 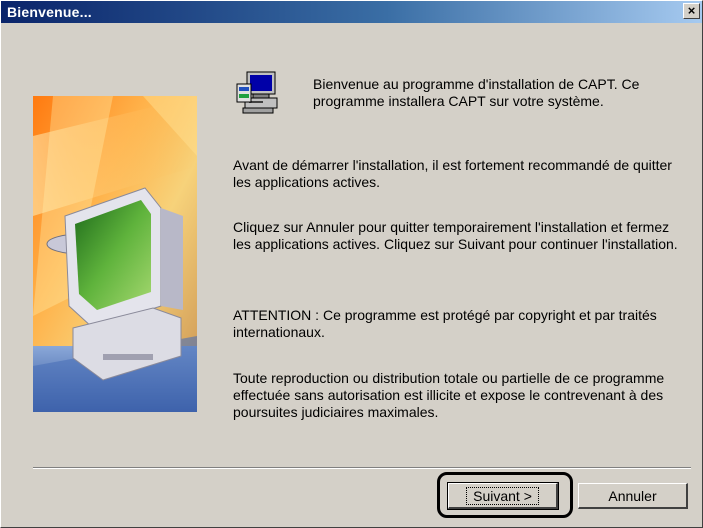 What do you see at coordinates (362, 468) in the screenshot?
I see `divider` at bounding box center [362, 468].